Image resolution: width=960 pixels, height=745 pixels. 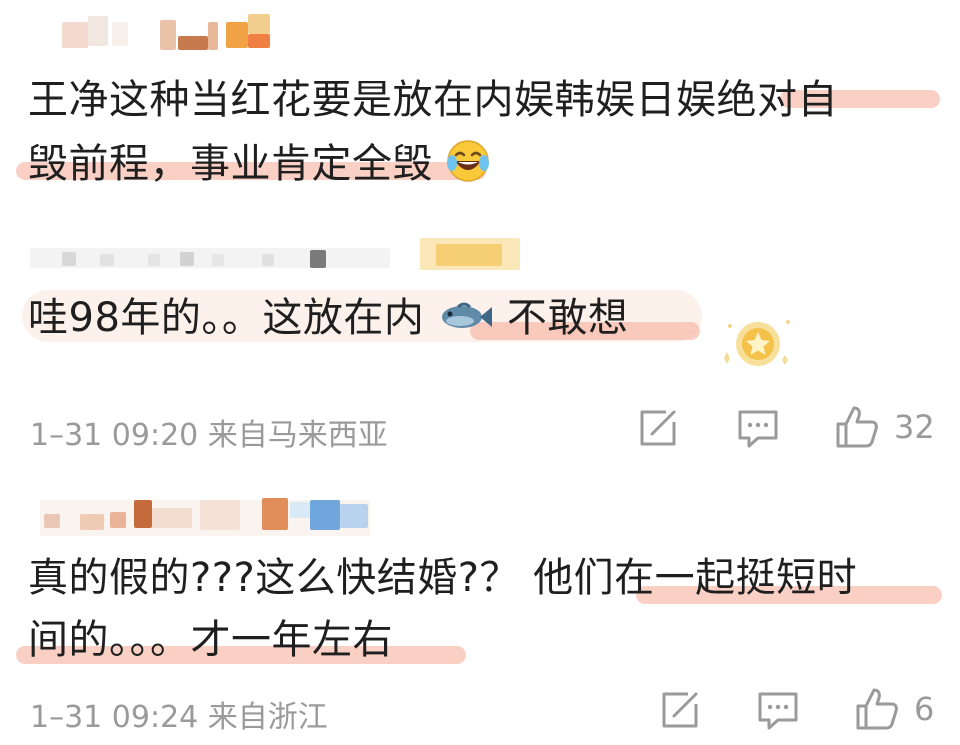 I want to click on like-count: 6, so click(x=924, y=709).